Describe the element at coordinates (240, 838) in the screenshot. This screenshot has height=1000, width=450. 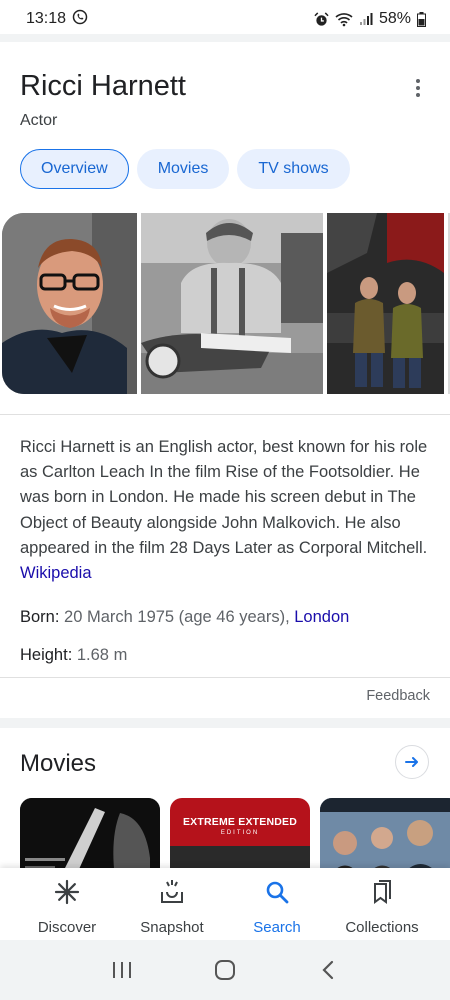
I see `movie-poster: EXTREME EXTENDED EDITION` at that location.